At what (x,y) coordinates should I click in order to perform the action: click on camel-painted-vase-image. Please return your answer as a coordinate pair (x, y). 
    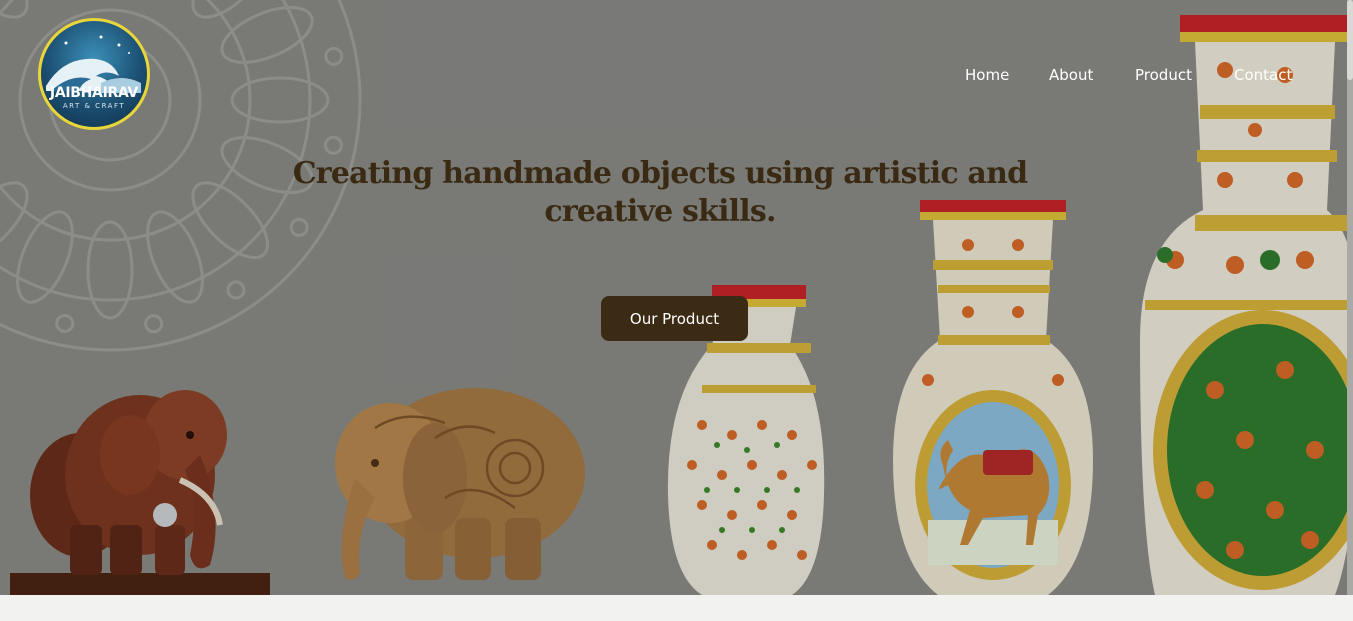
    Looking at the image, I should click on (993, 397).